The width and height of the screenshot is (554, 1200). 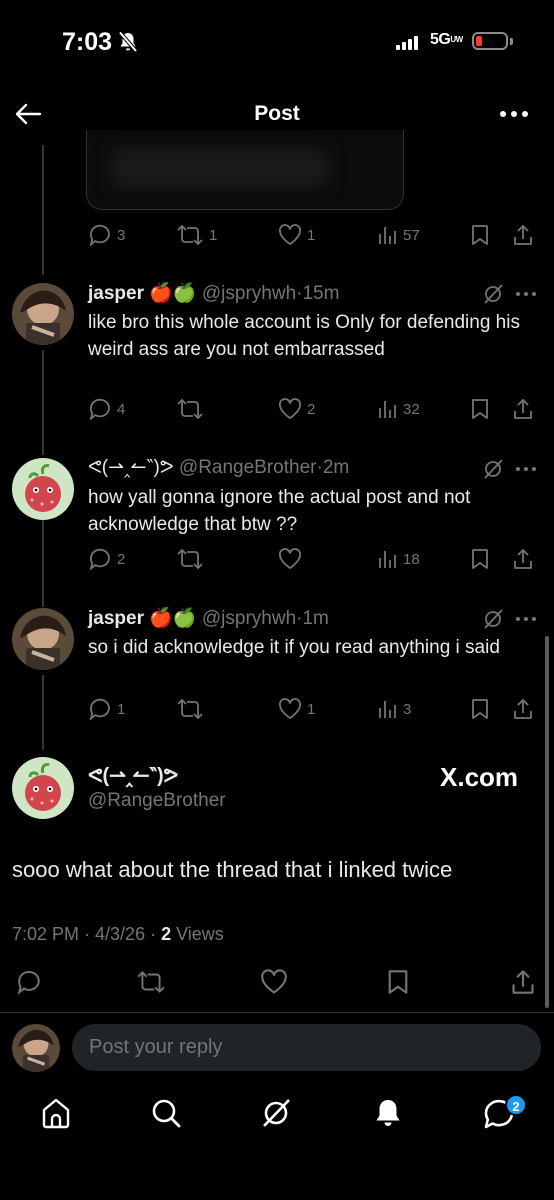 What do you see at coordinates (479, 777) in the screenshot?
I see `x-com-watermark: X.com` at bounding box center [479, 777].